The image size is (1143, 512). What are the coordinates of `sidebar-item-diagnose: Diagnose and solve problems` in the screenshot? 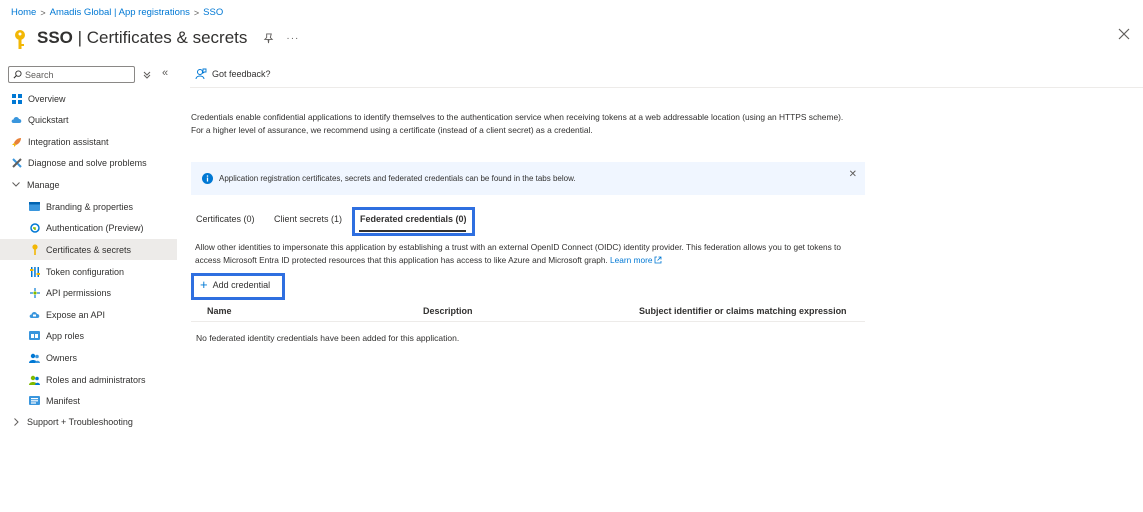 It's located at (88, 162).